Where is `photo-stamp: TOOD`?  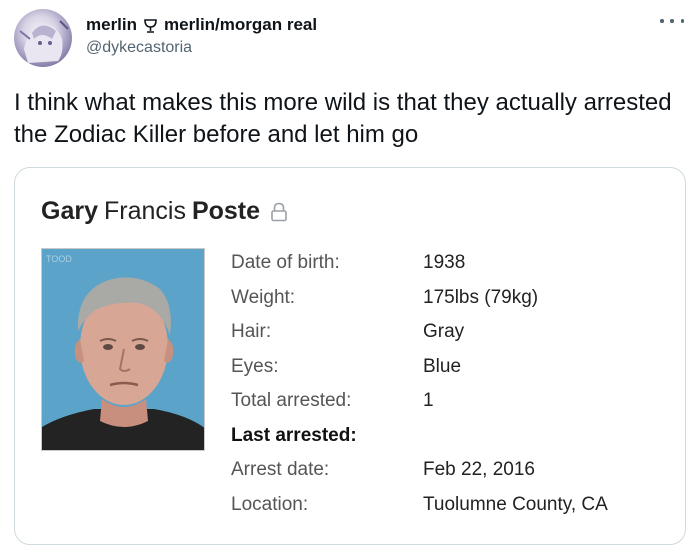
photo-stamp: TOOD is located at coordinates (59, 259).